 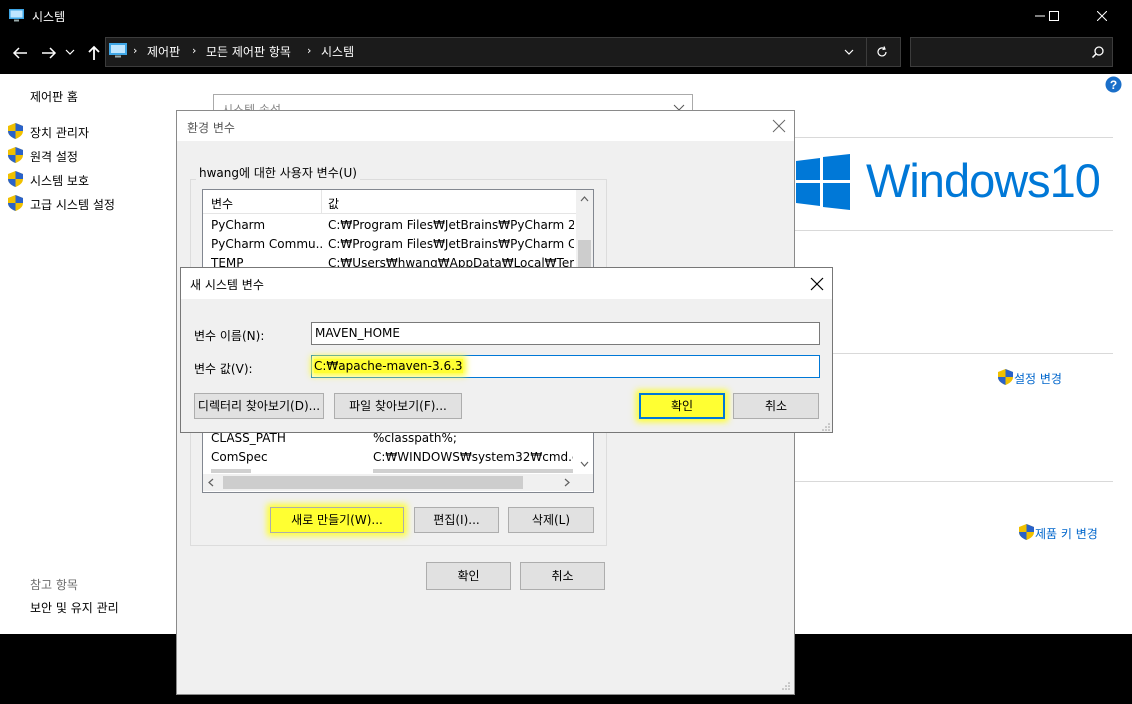 I want to click on system-protection-link: 시스템 보호, so click(x=59, y=180).